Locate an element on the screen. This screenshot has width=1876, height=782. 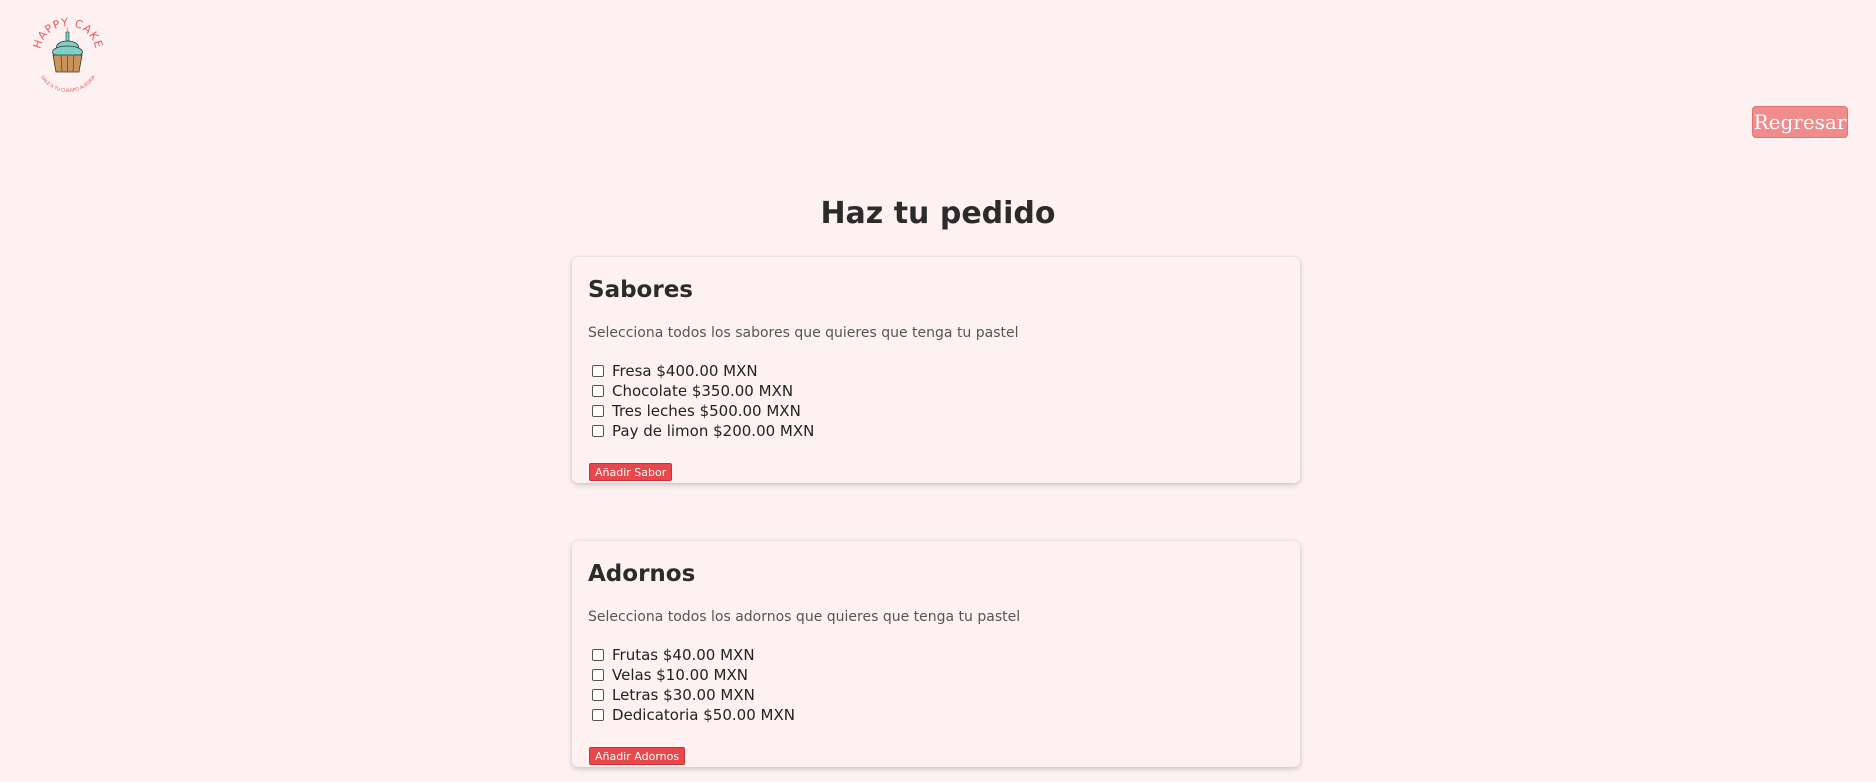
adorno-option-label: Velas $10.00 MXN is located at coordinates (680, 675).